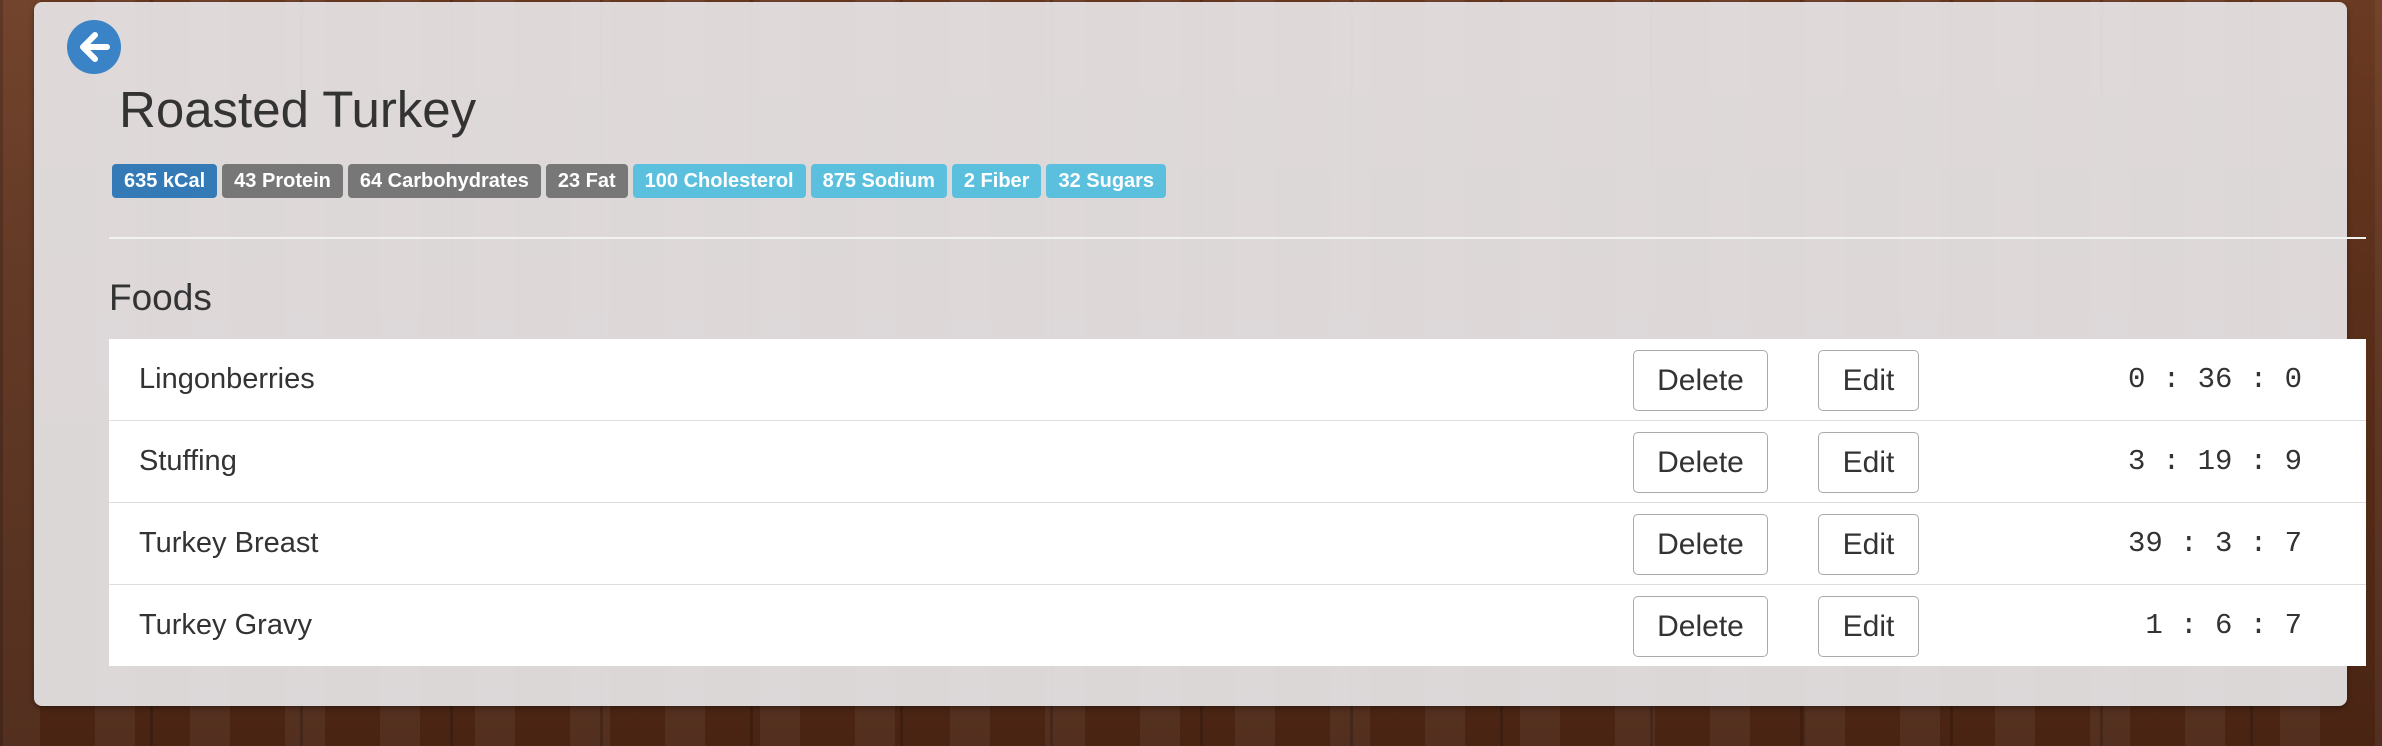 Image resolution: width=2382 pixels, height=746 pixels. Describe the element at coordinates (444, 181) in the screenshot. I see `badge-carbohydrates: 64 Carbohydrates` at that location.